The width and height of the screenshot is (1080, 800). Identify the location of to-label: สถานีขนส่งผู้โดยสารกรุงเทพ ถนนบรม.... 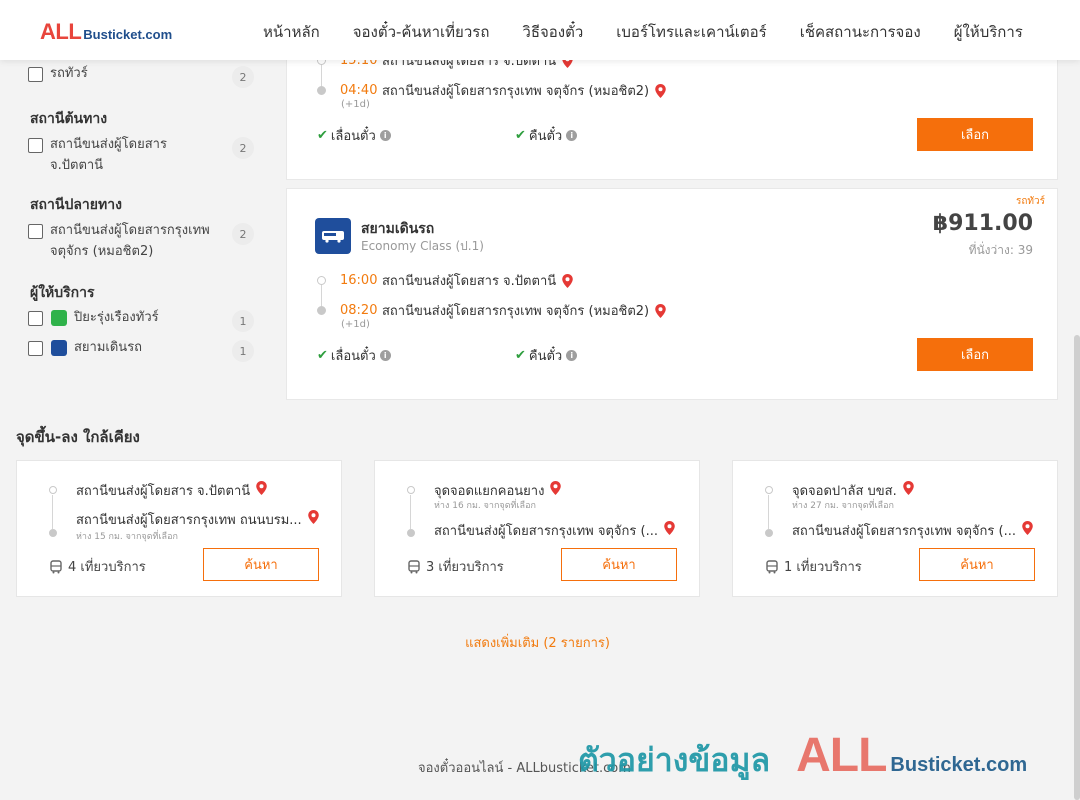
(189, 520).